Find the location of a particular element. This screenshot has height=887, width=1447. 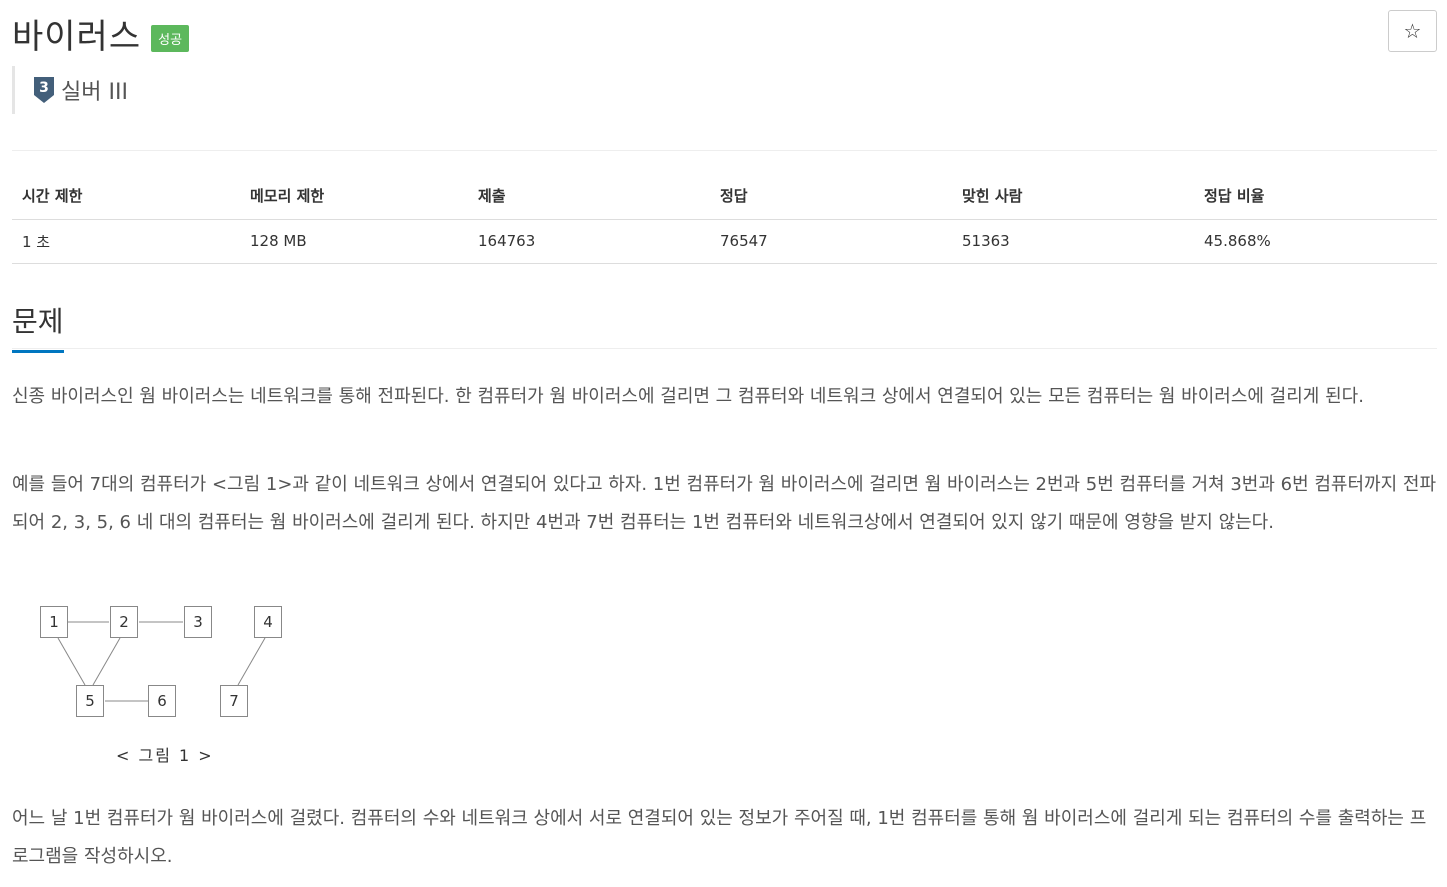

computer-node: 1 is located at coordinates (54, 622).